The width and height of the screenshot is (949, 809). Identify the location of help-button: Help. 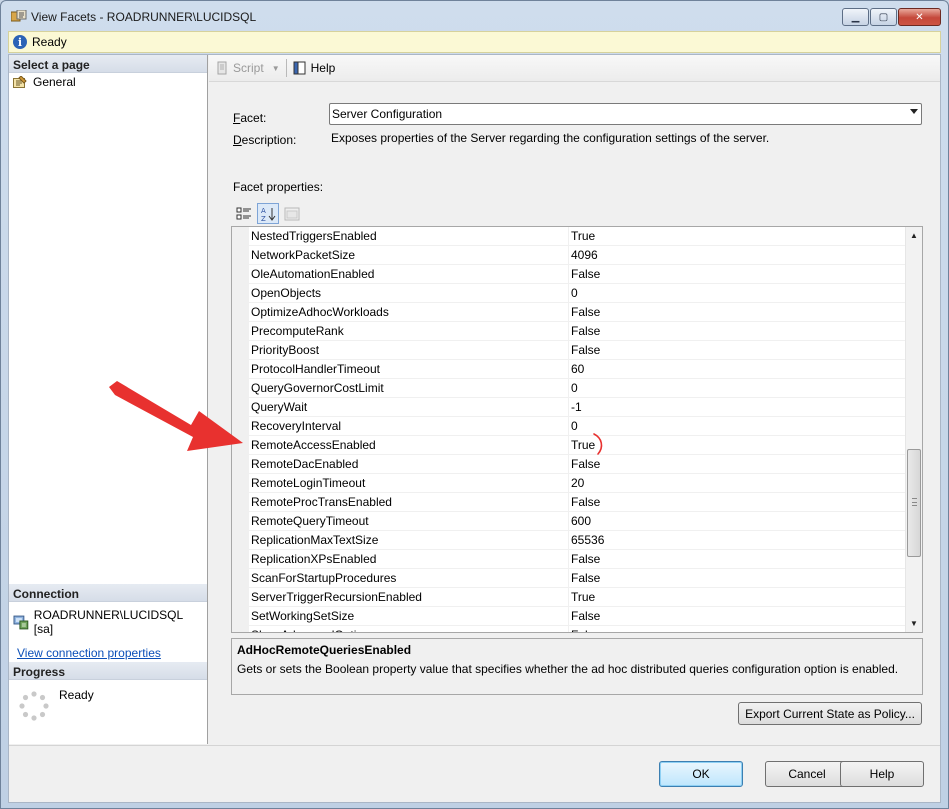
(882, 774).